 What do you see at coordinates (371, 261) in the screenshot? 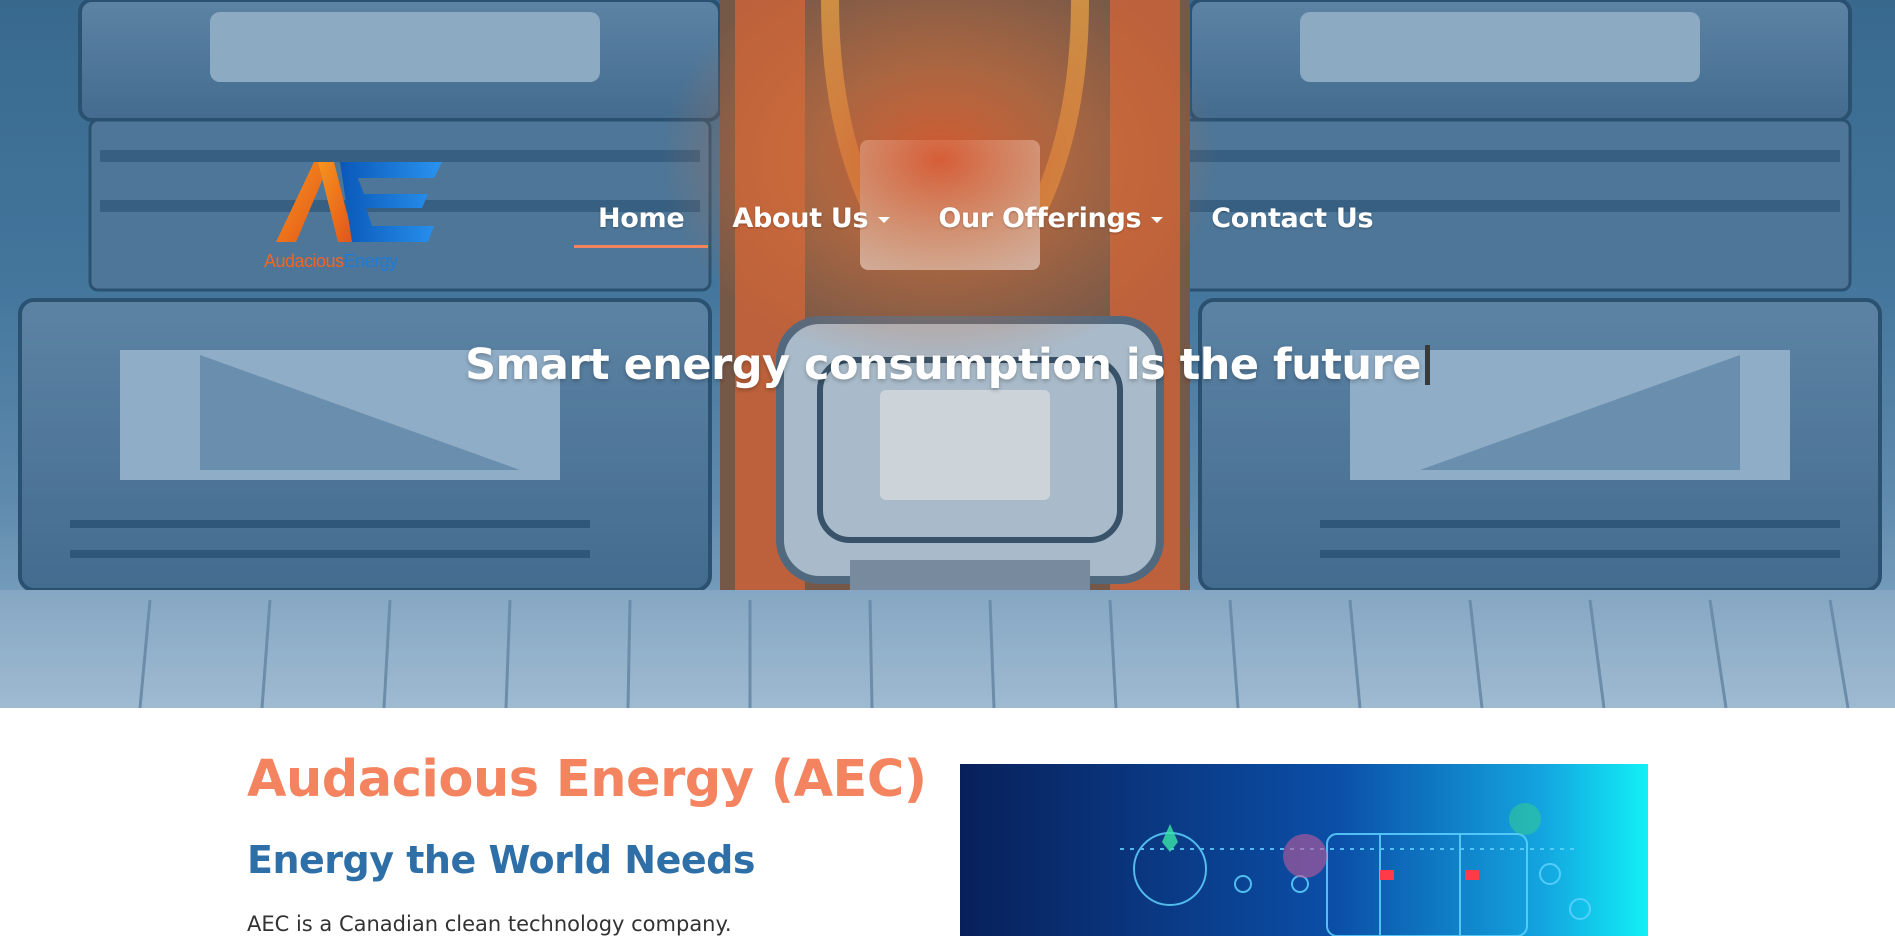
I see `logo-wordmark-part2: Energy` at bounding box center [371, 261].